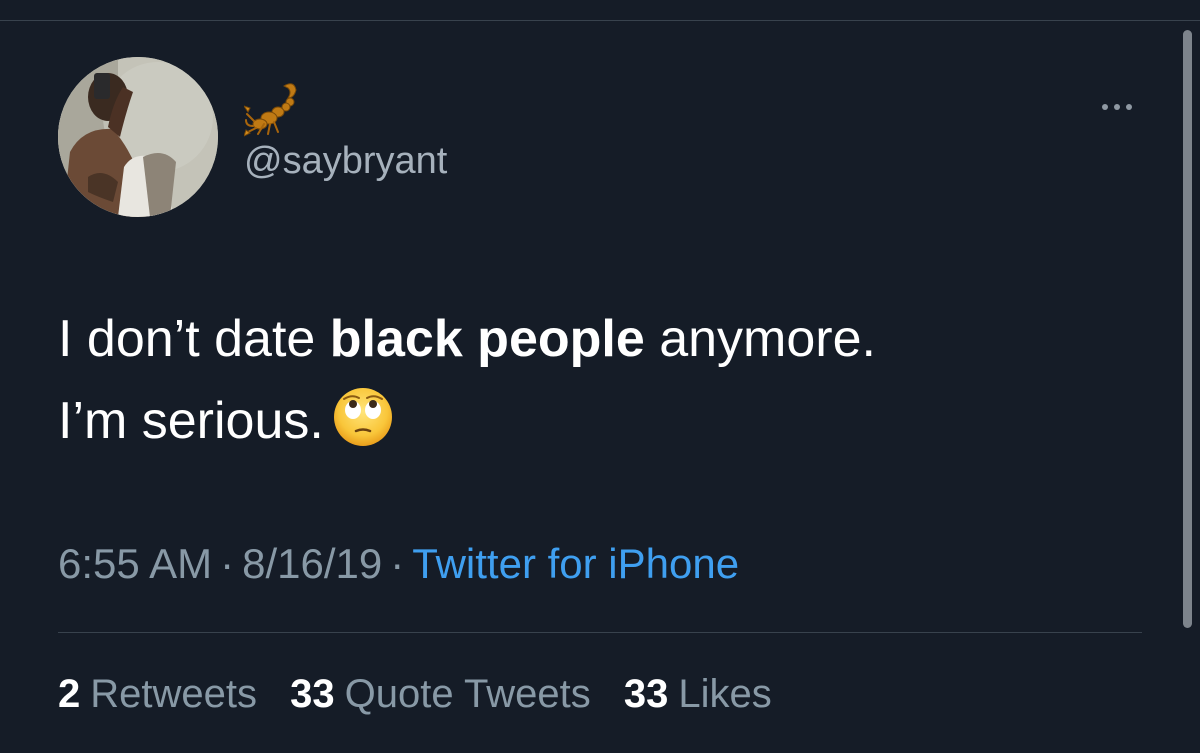  Describe the element at coordinates (600, 632) in the screenshot. I see `stats-divider` at that location.